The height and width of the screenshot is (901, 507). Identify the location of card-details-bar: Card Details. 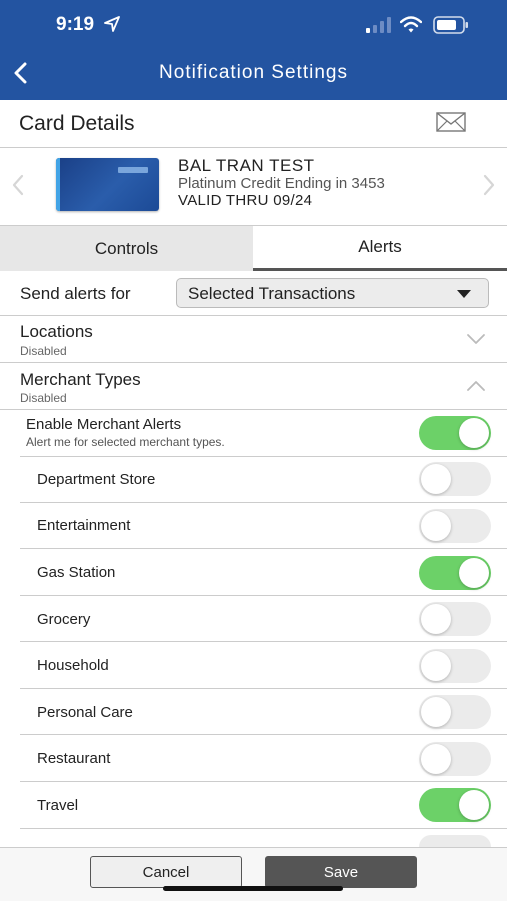
(253, 124).